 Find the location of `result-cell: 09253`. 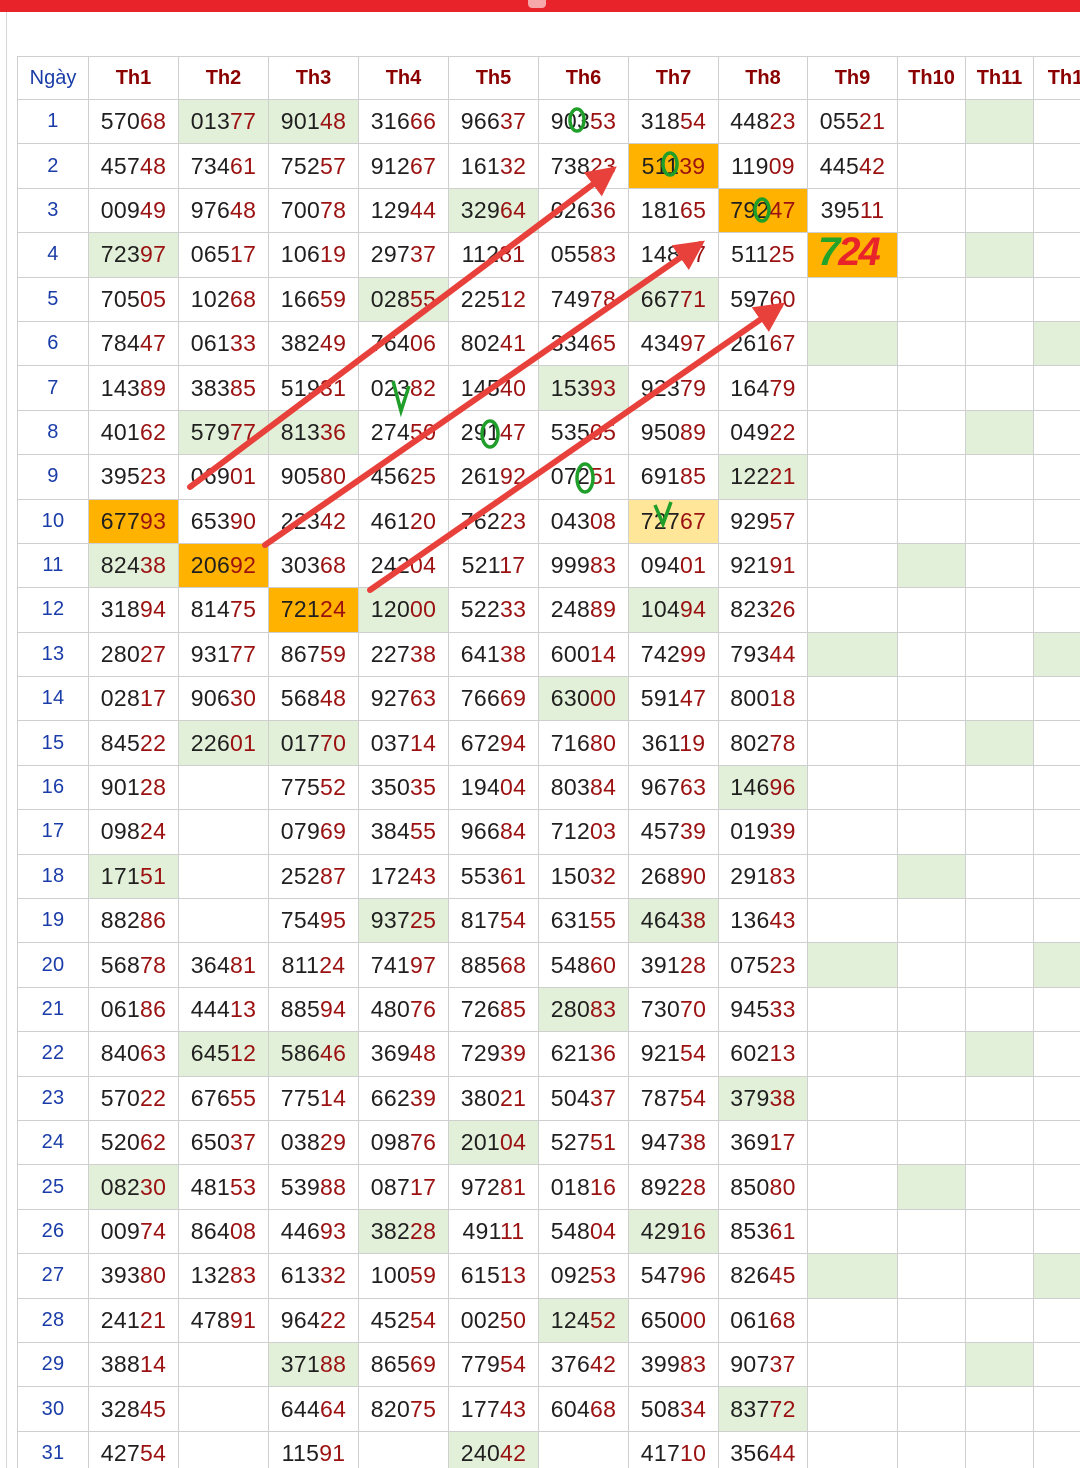

result-cell: 09253 is located at coordinates (583, 1276).